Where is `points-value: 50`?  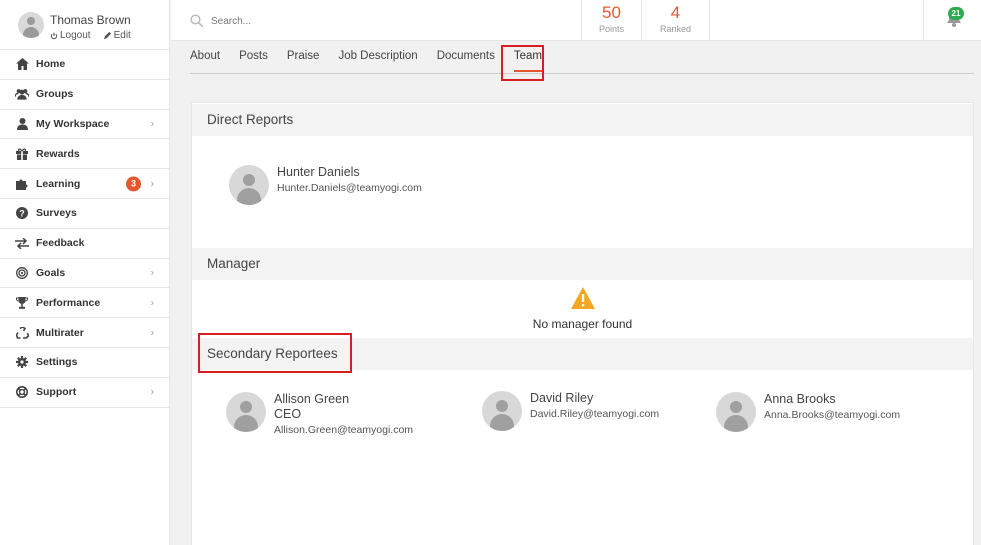 points-value: 50 is located at coordinates (611, 12).